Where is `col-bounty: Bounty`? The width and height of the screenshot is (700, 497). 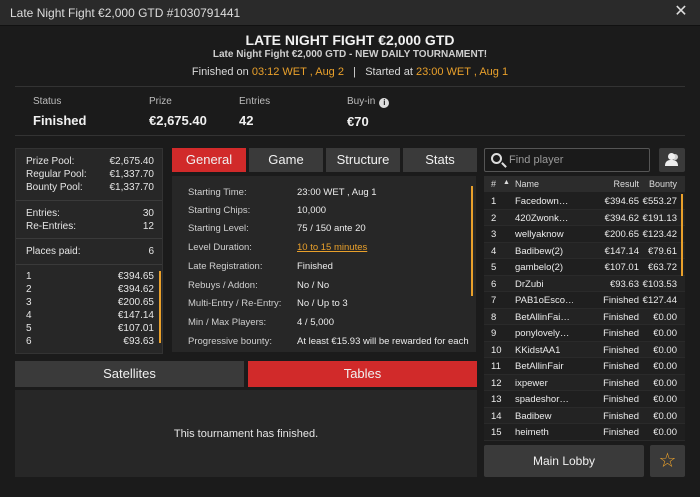
col-bounty: Bounty is located at coordinates (663, 184).